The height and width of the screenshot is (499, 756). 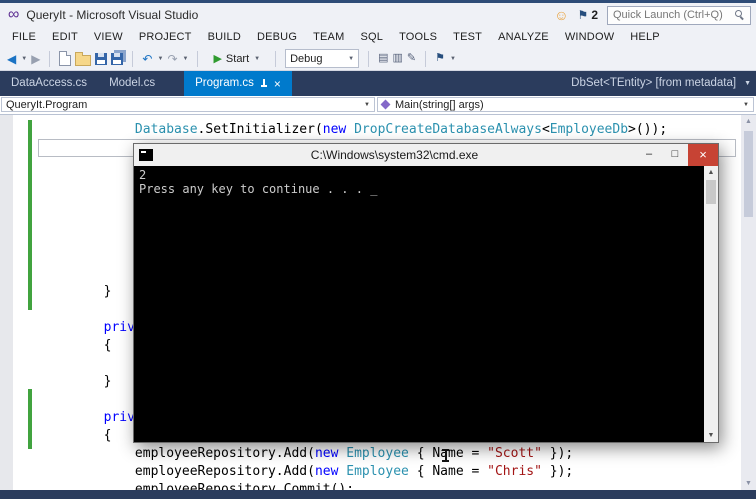 What do you see at coordinates (108, 37) in the screenshot?
I see `menu-item-view: VIEW` at bounding box center [108, 37].